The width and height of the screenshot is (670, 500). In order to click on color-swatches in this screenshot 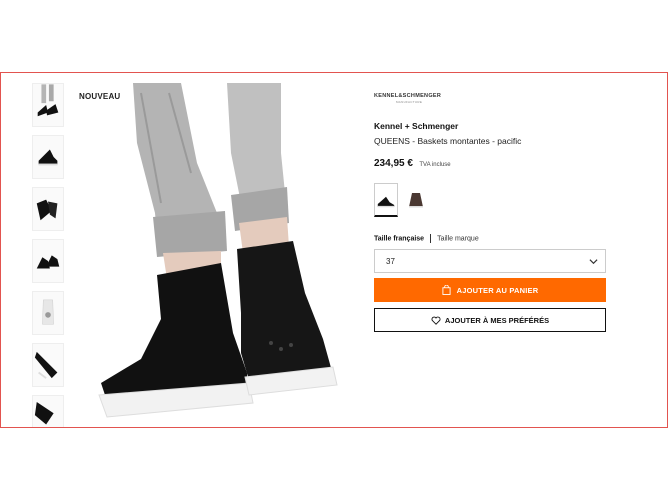, I will do `click(401, 200)`.